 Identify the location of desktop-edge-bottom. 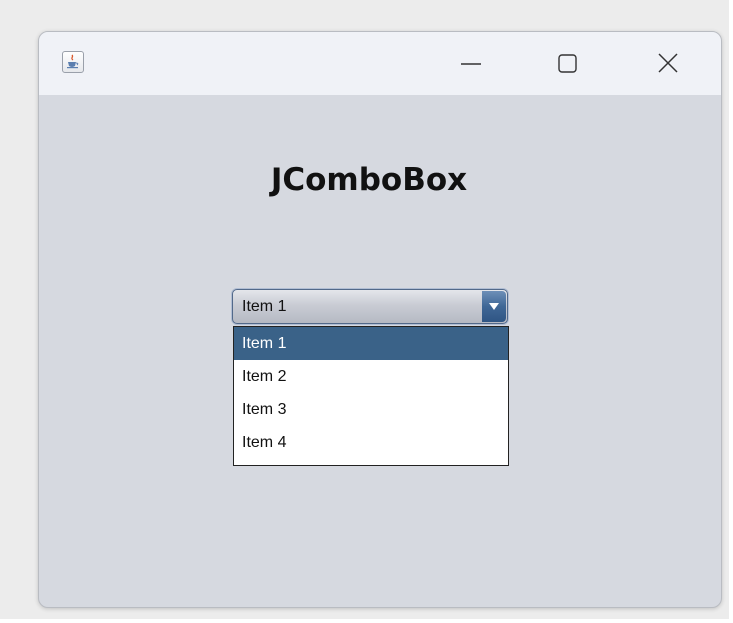
(366, 621).